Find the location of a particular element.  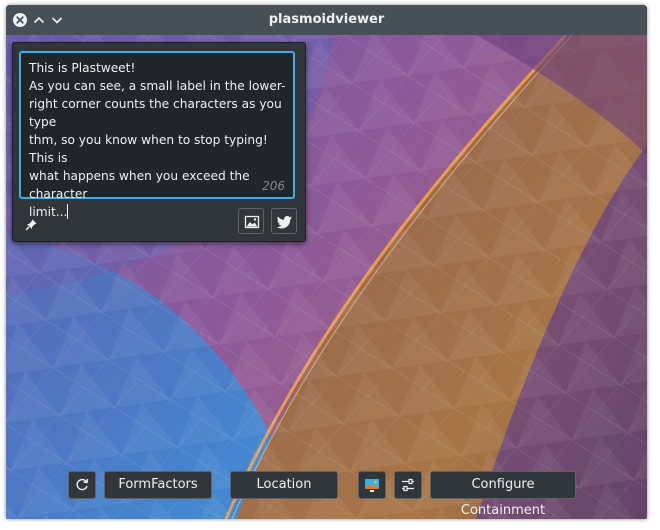

rotate-icon is located at coordinates (82, 484).